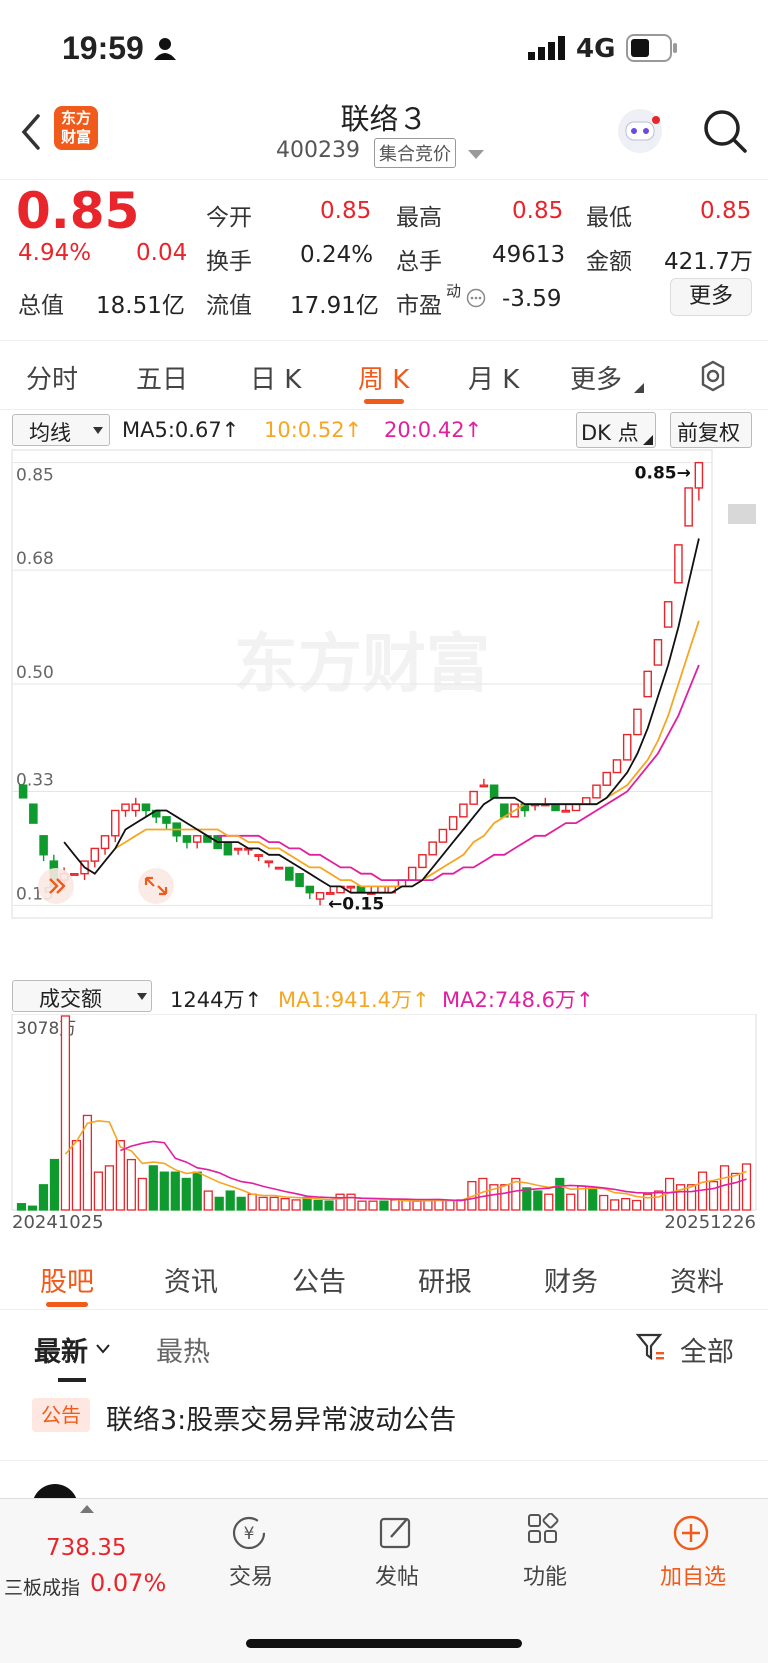 Image resolution: width=768 pixels, height=1663 pixels. What do you see at coordinates (476, 155) in the screenshot?
I see `dropdown-icon` at bounding box center [476, 155].